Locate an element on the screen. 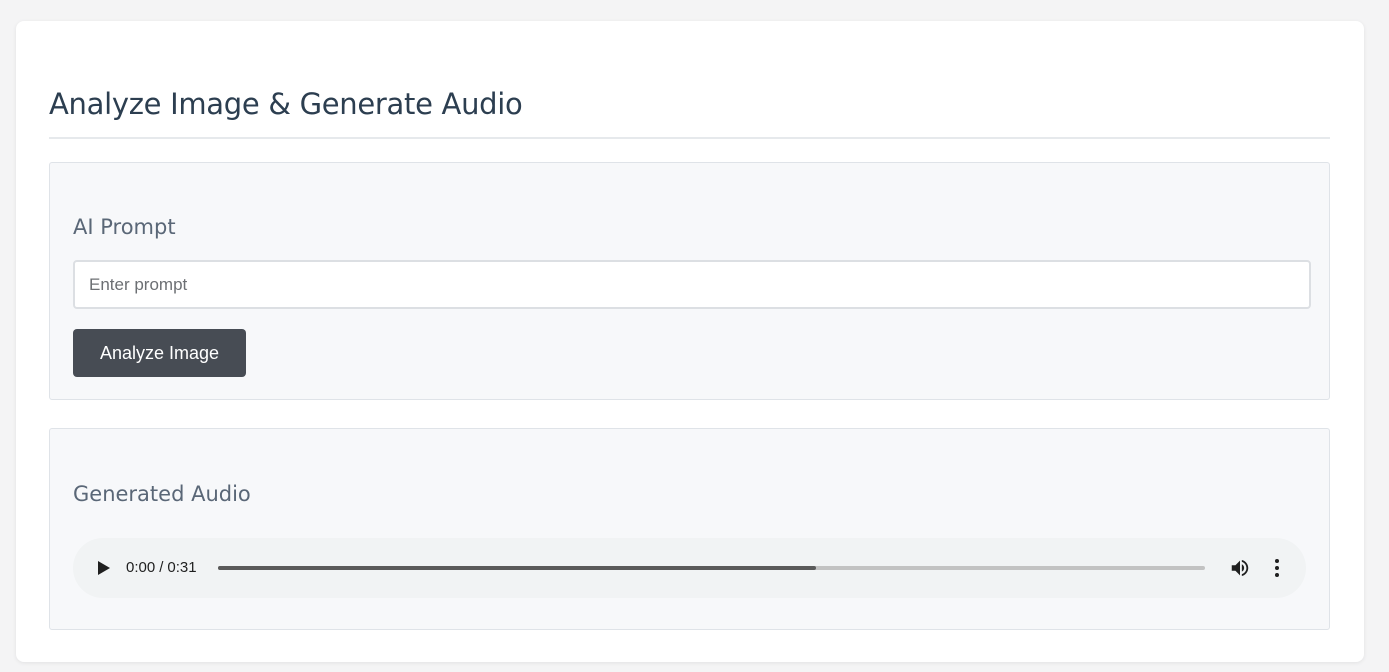 Image resolution: width=1389 pixels, height=672 pixels. time-display: 0:00/0:31 is located at coordinates (161, 567).